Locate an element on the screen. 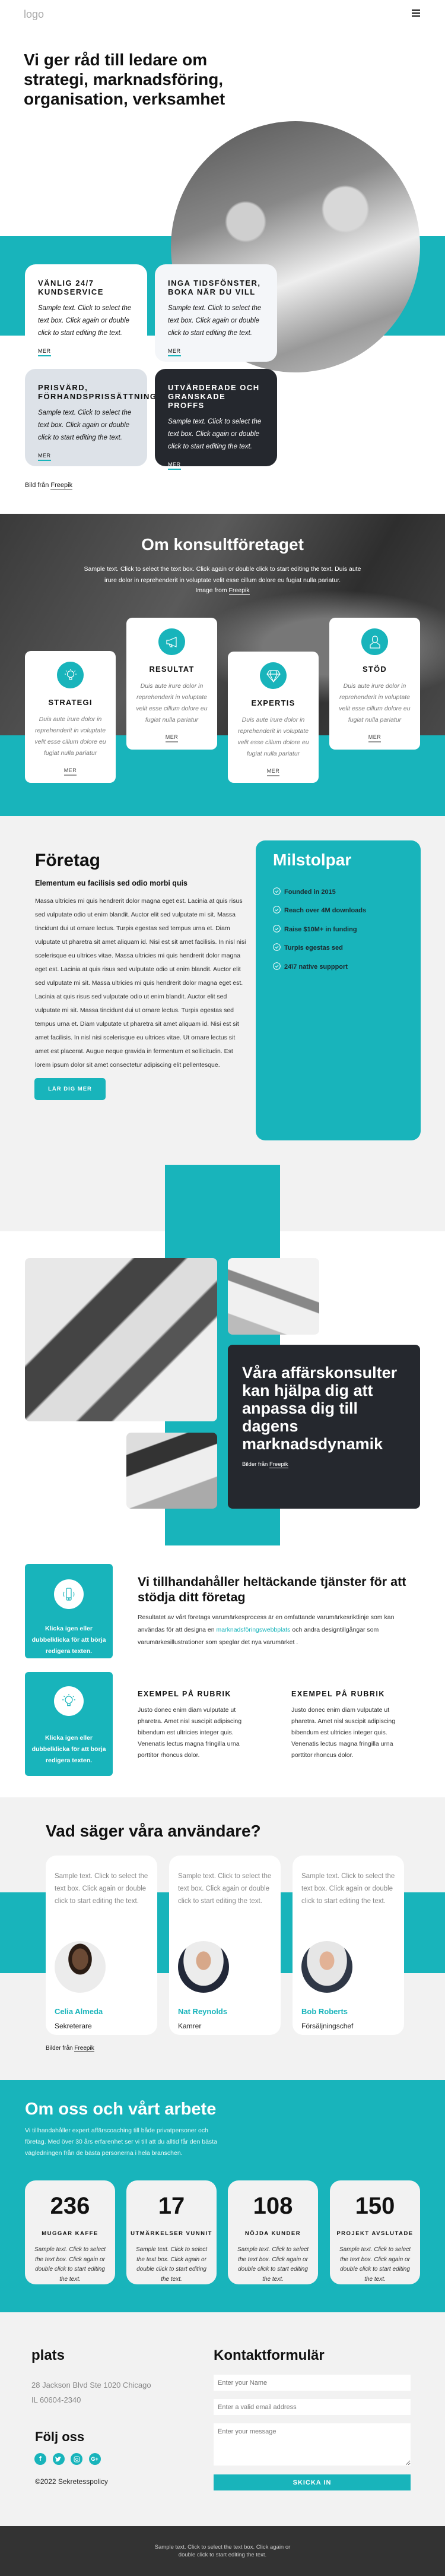  stat-label: MUGGAR KAFFE is located at coordinates (70, 2233).